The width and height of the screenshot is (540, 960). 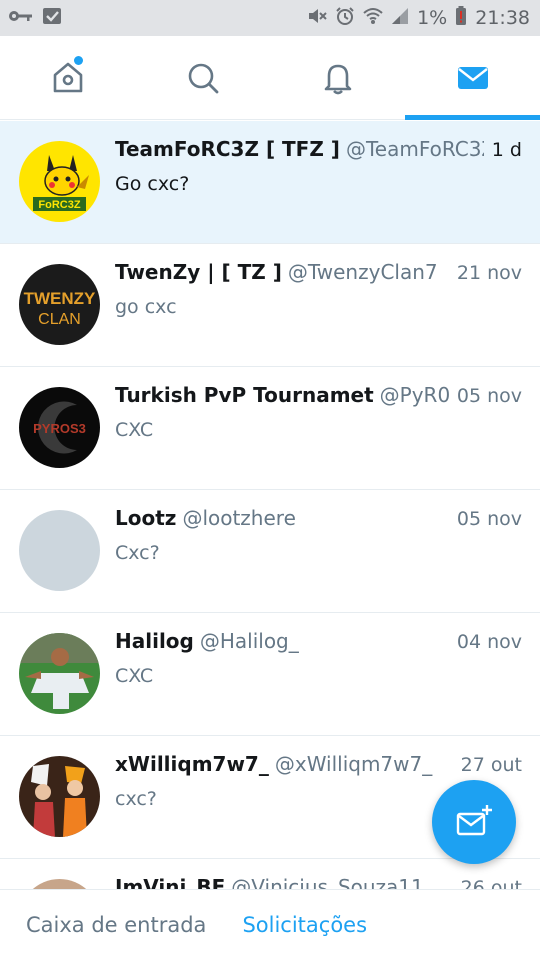 I want to click on clock: 21:38, so click(x=502, y=18).